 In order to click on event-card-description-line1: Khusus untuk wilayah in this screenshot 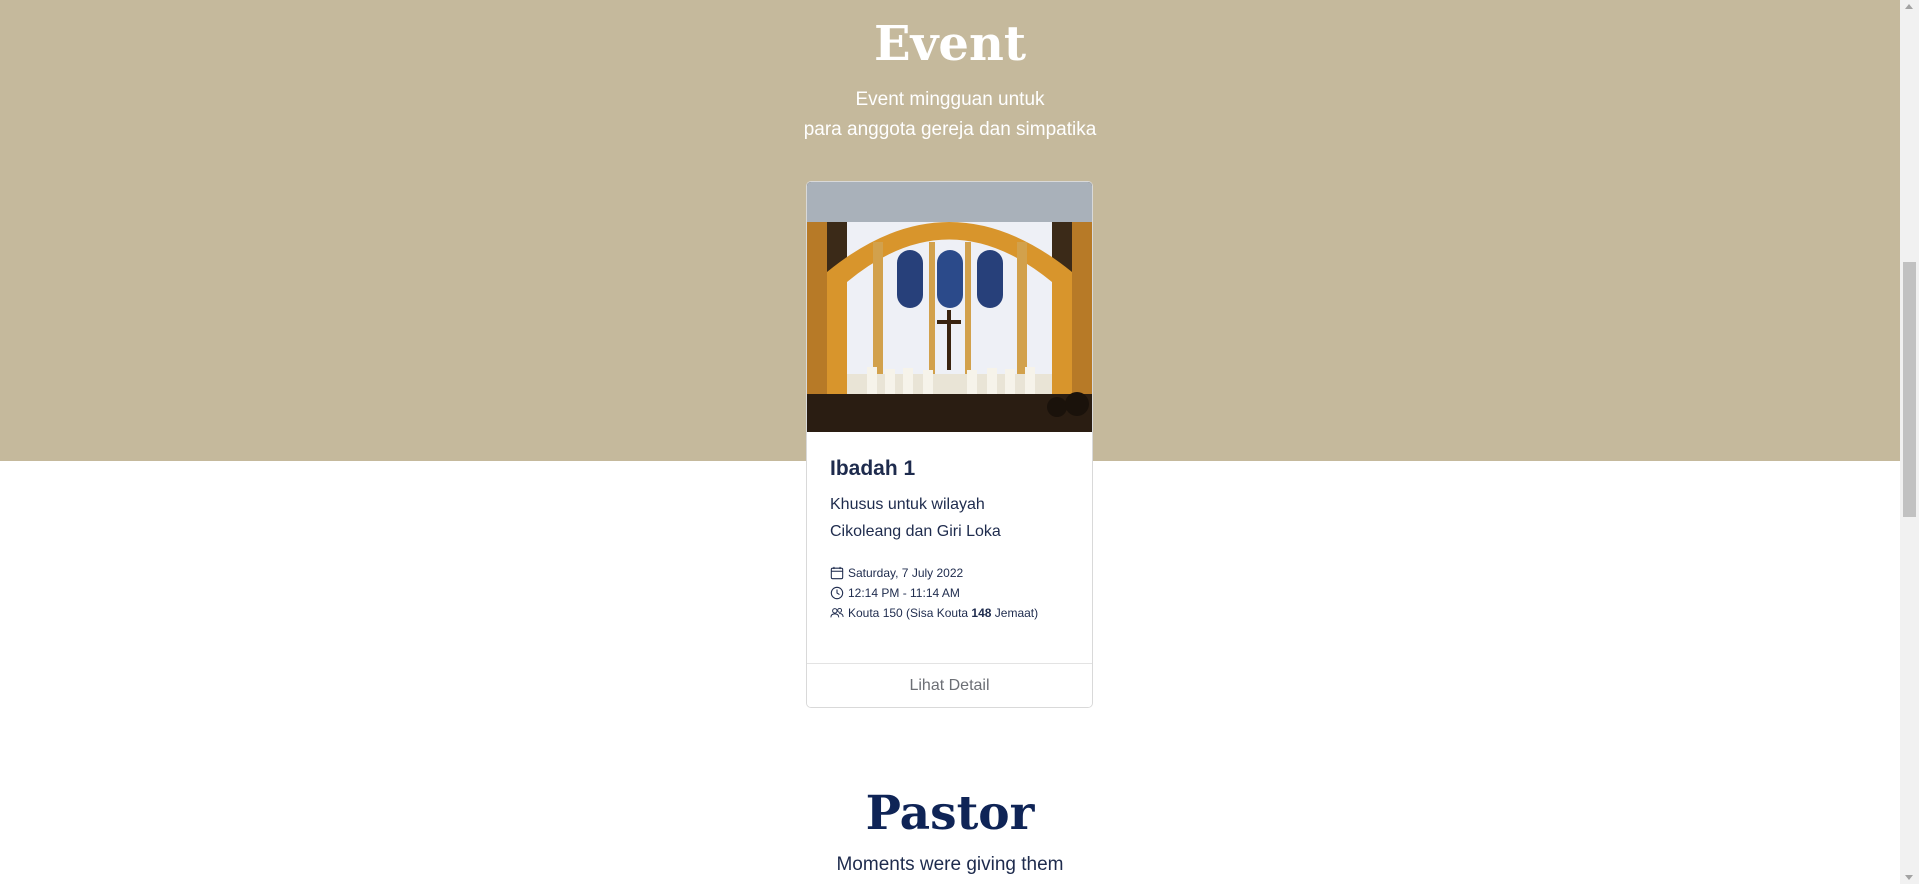, I will do `click(907, 504)`.